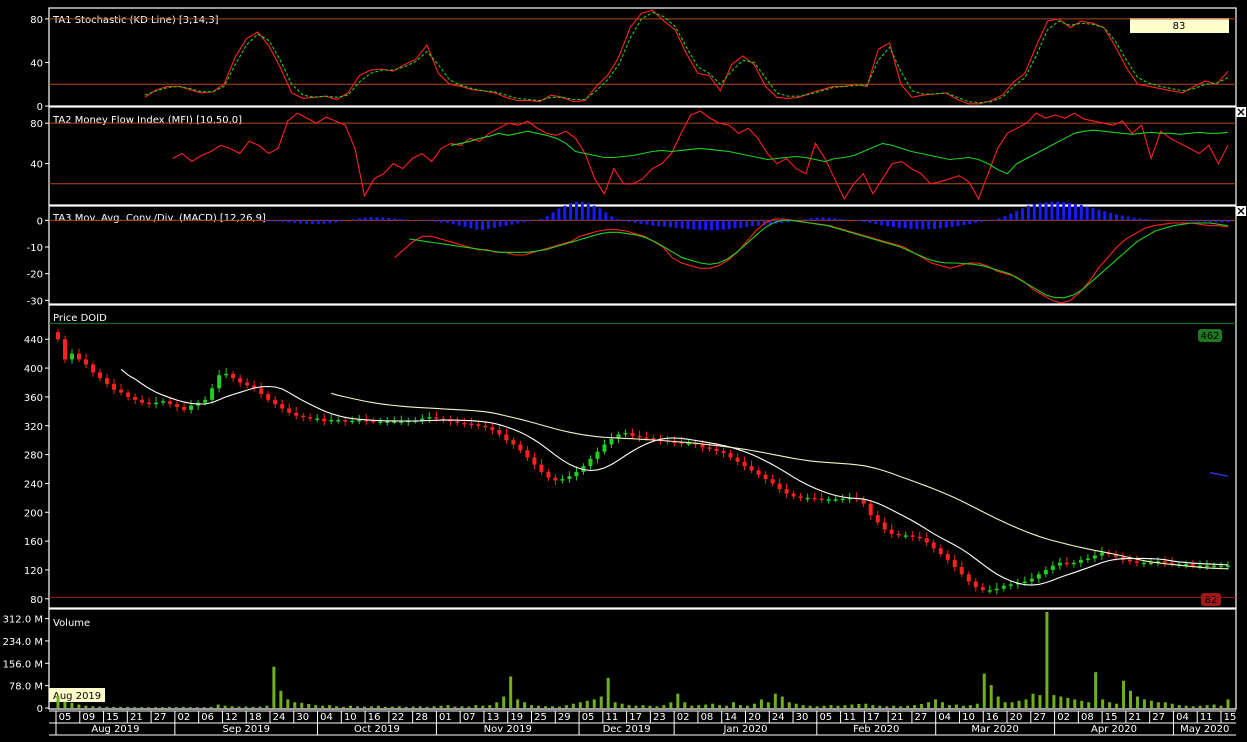 Image resolution: width=1247 pixels, height=742 pixels. What do you see at coordinates (377, 729) in the screenshot?
I see `month-label: Oct 2019` at bounding box center [377, 729].